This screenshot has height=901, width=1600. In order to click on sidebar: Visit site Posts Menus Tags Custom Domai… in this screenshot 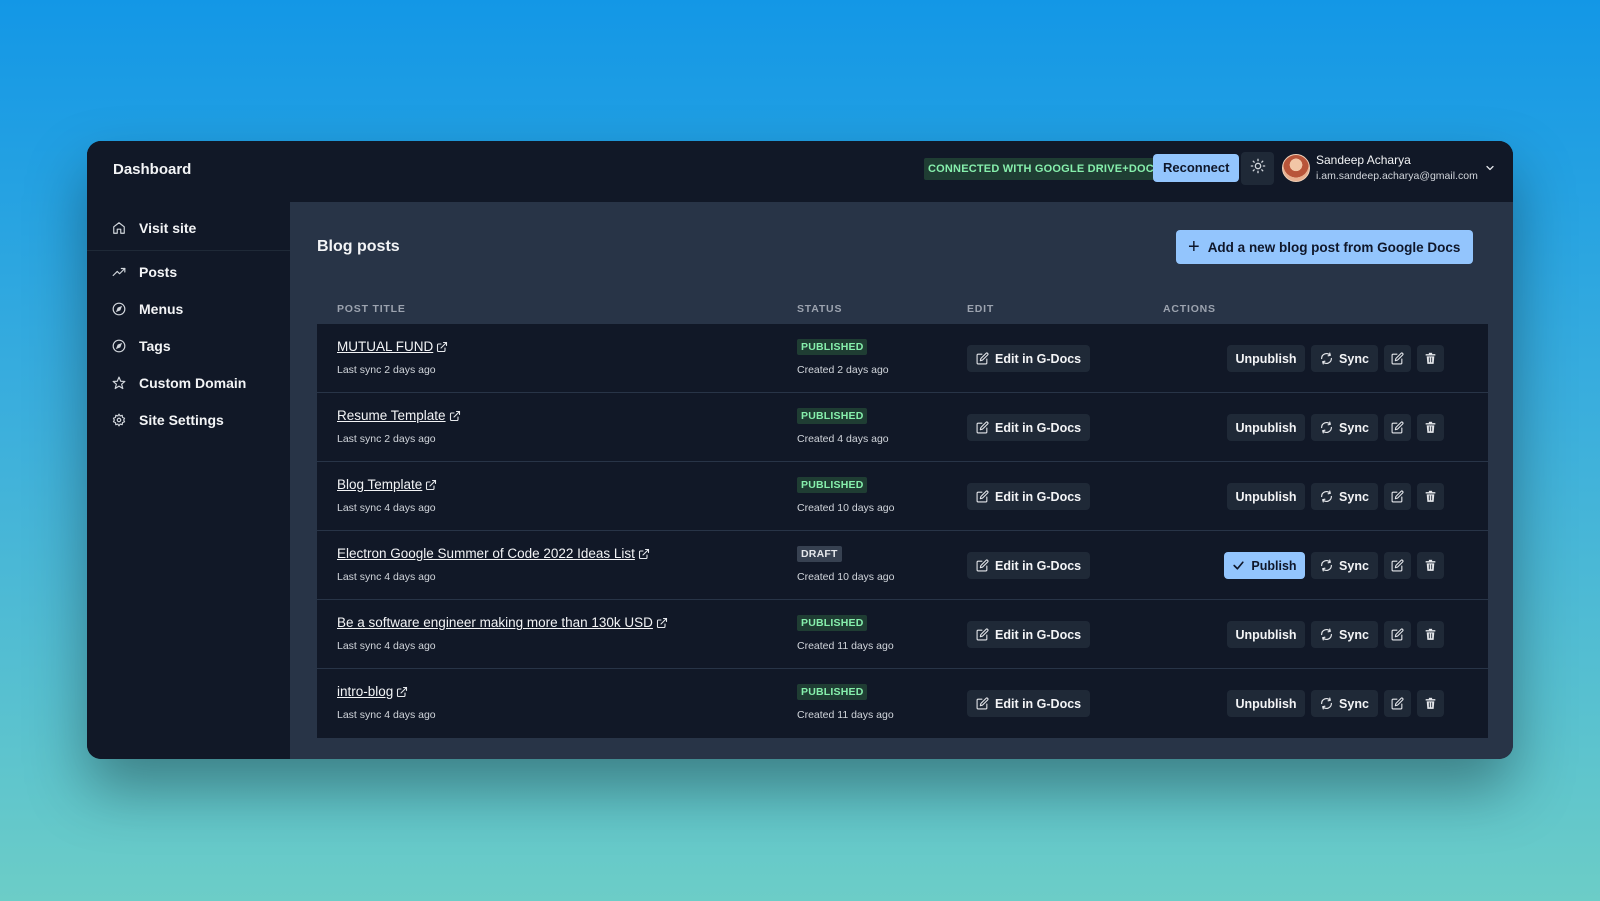, I will do `click(188, 480)`.